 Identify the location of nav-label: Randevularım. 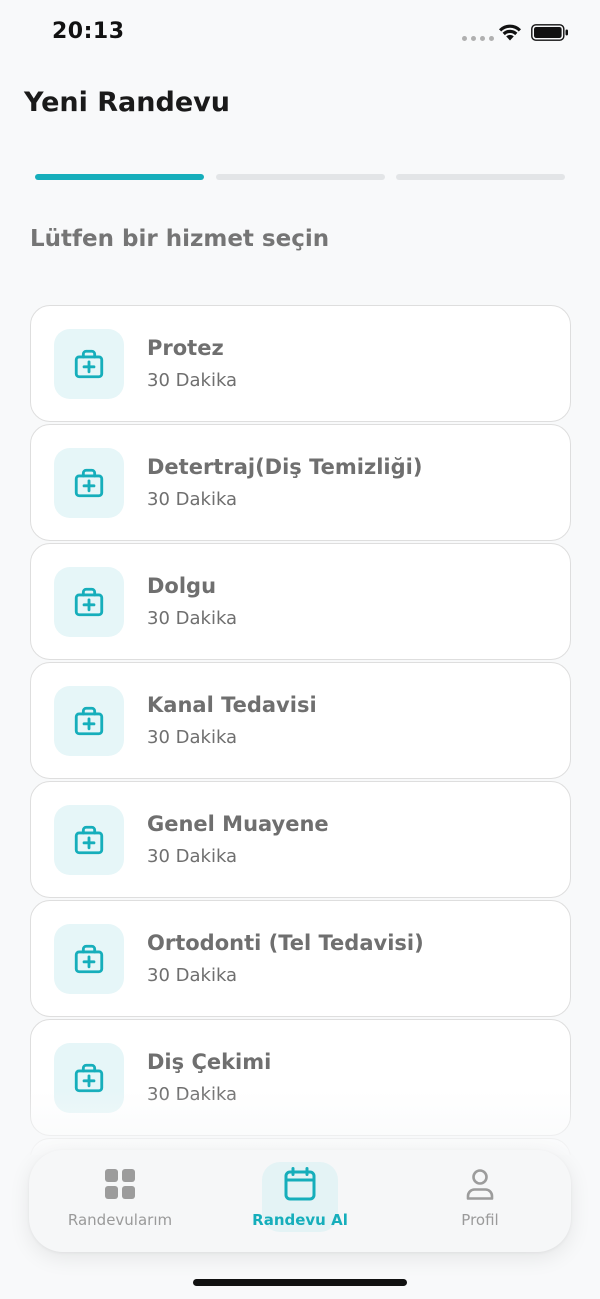
(120, 1220).